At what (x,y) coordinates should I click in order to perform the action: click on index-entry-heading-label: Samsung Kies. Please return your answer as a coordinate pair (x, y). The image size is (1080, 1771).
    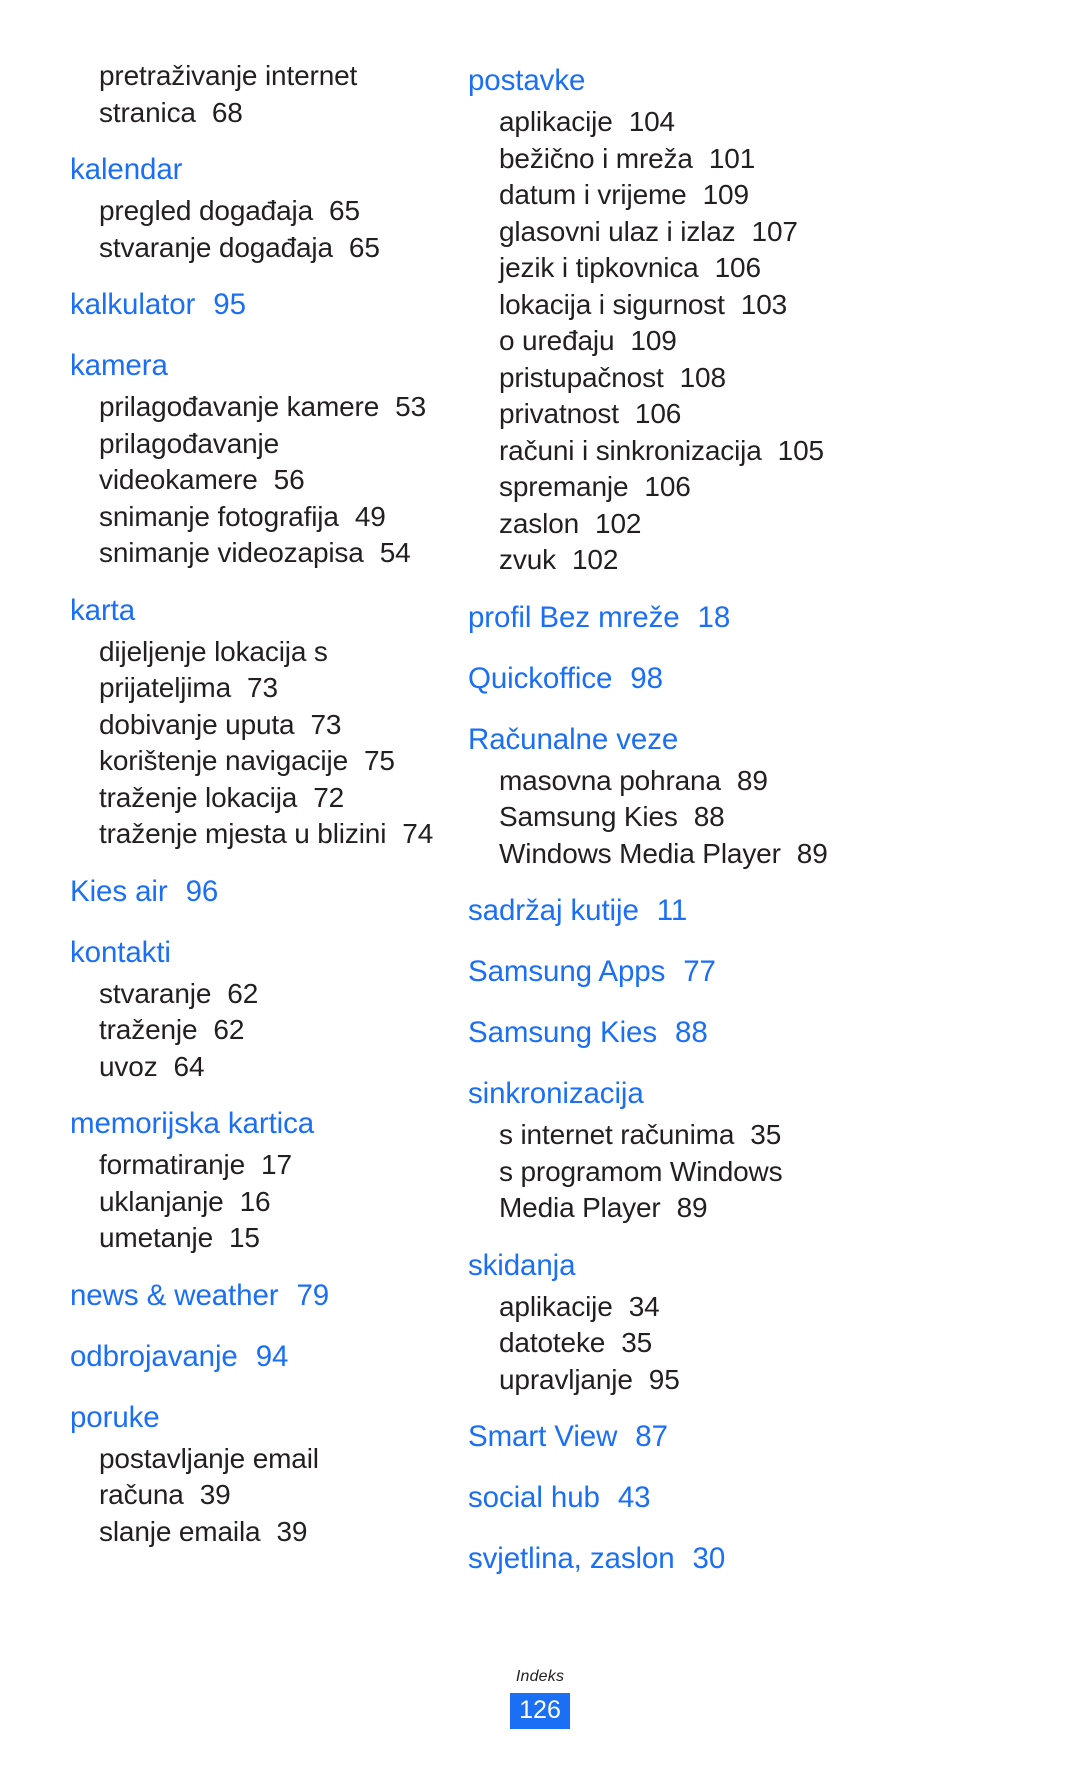
    Looking at the image, I should click on (563, 1032).